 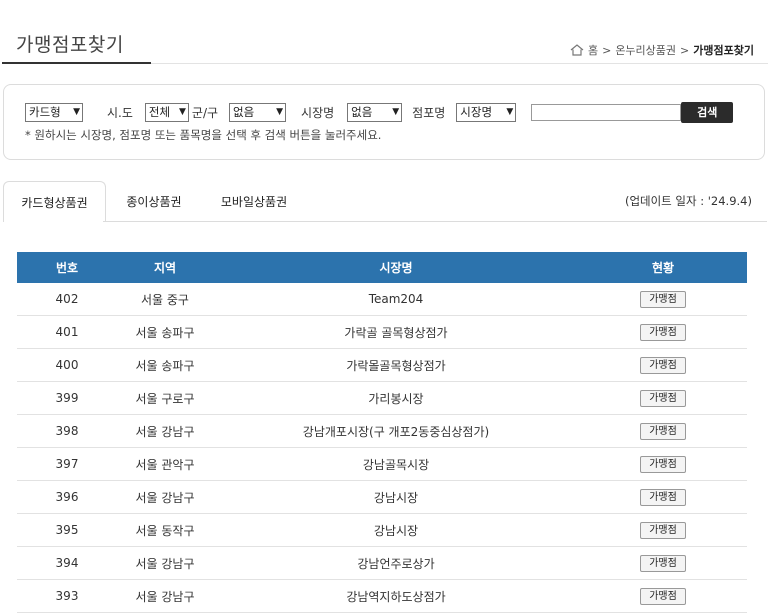 I want to click on table-row: 396 서울 강남구 강남시장 가맹점, so click(x=382, y=497).